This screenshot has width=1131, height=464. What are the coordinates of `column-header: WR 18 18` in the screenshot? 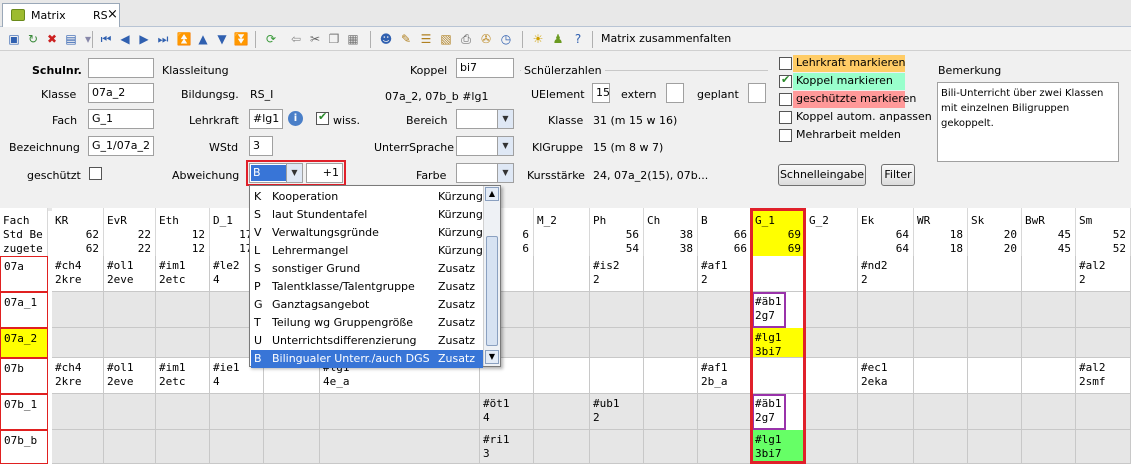 It's located at (941, 232).